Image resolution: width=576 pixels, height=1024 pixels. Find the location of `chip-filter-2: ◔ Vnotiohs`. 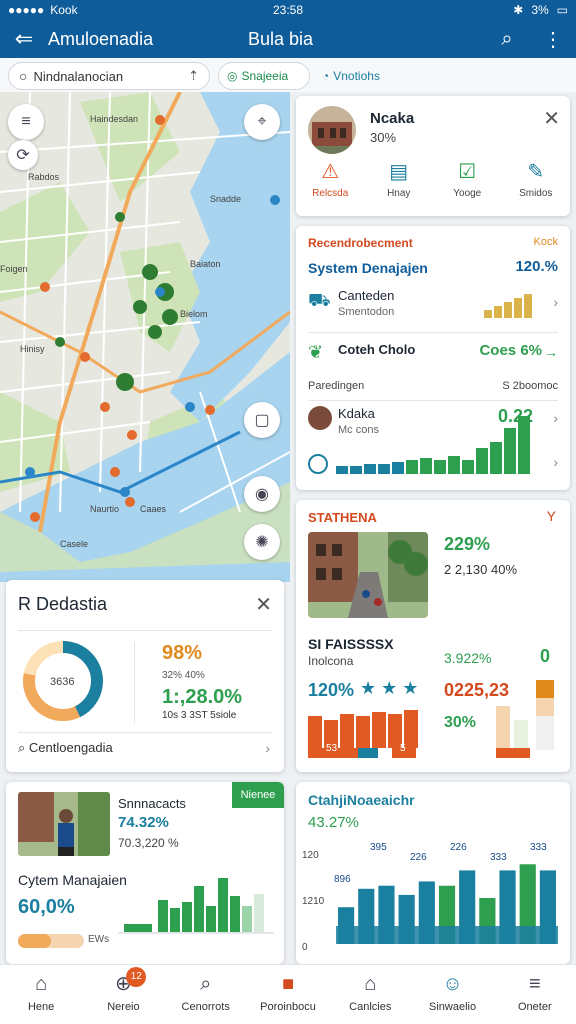

chip-filter-2: ◔ Vnotiohs is located at coordinates (359, 76).